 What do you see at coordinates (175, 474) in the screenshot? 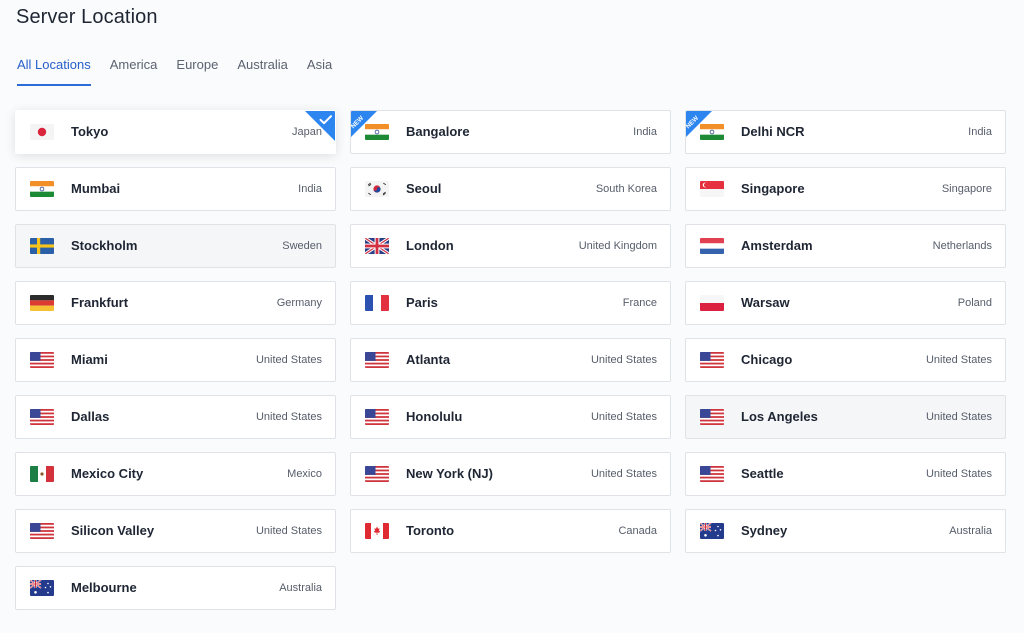
I see `location-card-mexico-city: Mexico City Mexico` at bounding box center [175, 474].